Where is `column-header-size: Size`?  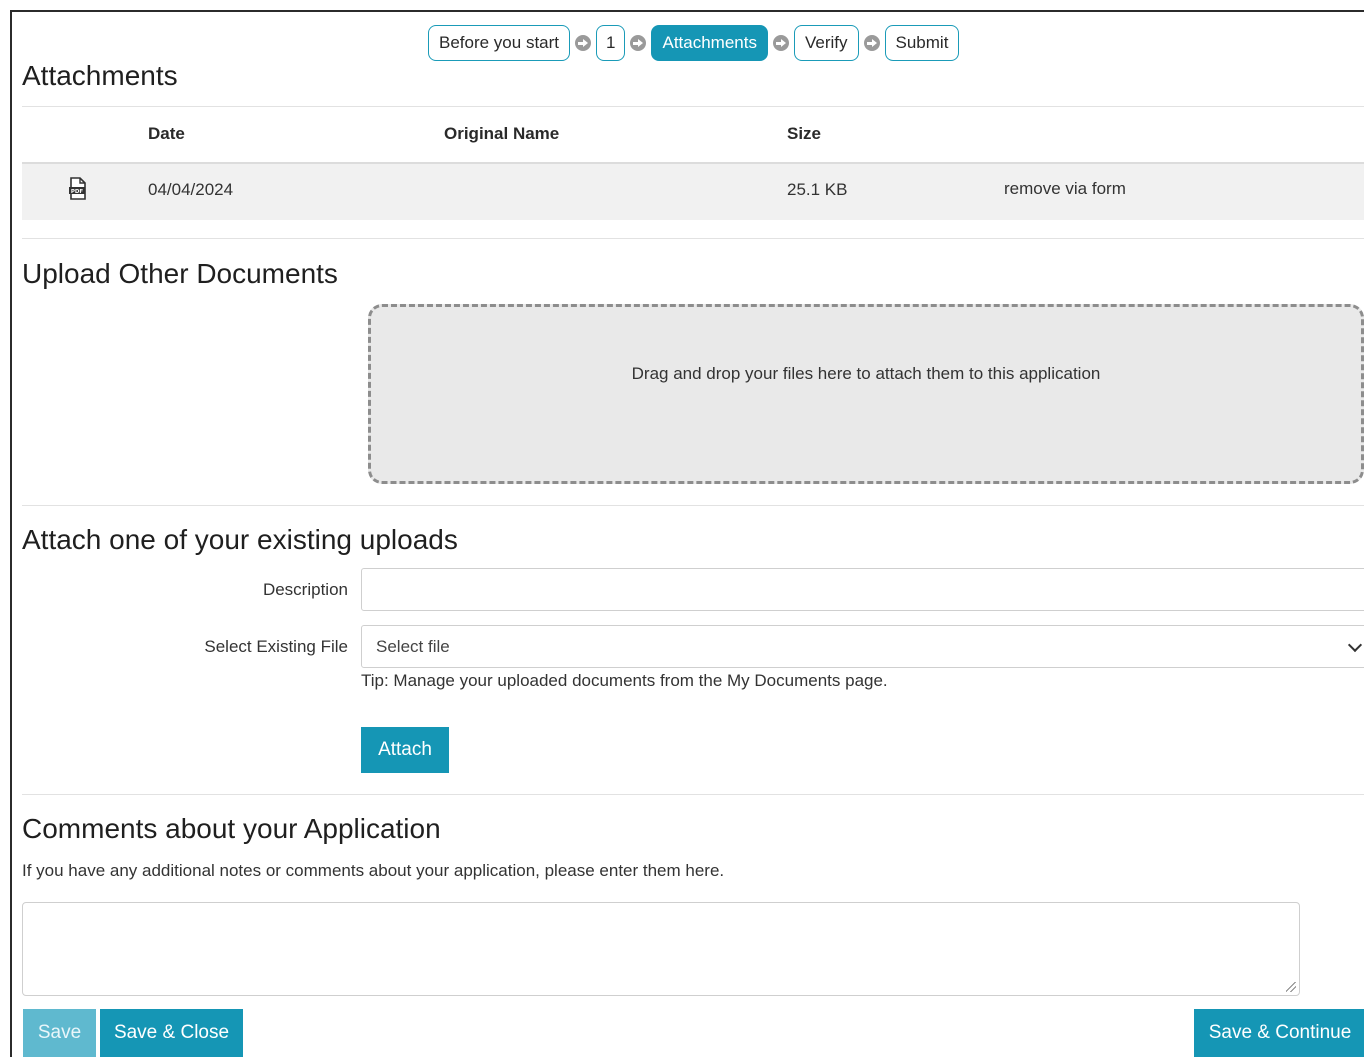 column-header-size: Size is located at coordinates (804, 133).